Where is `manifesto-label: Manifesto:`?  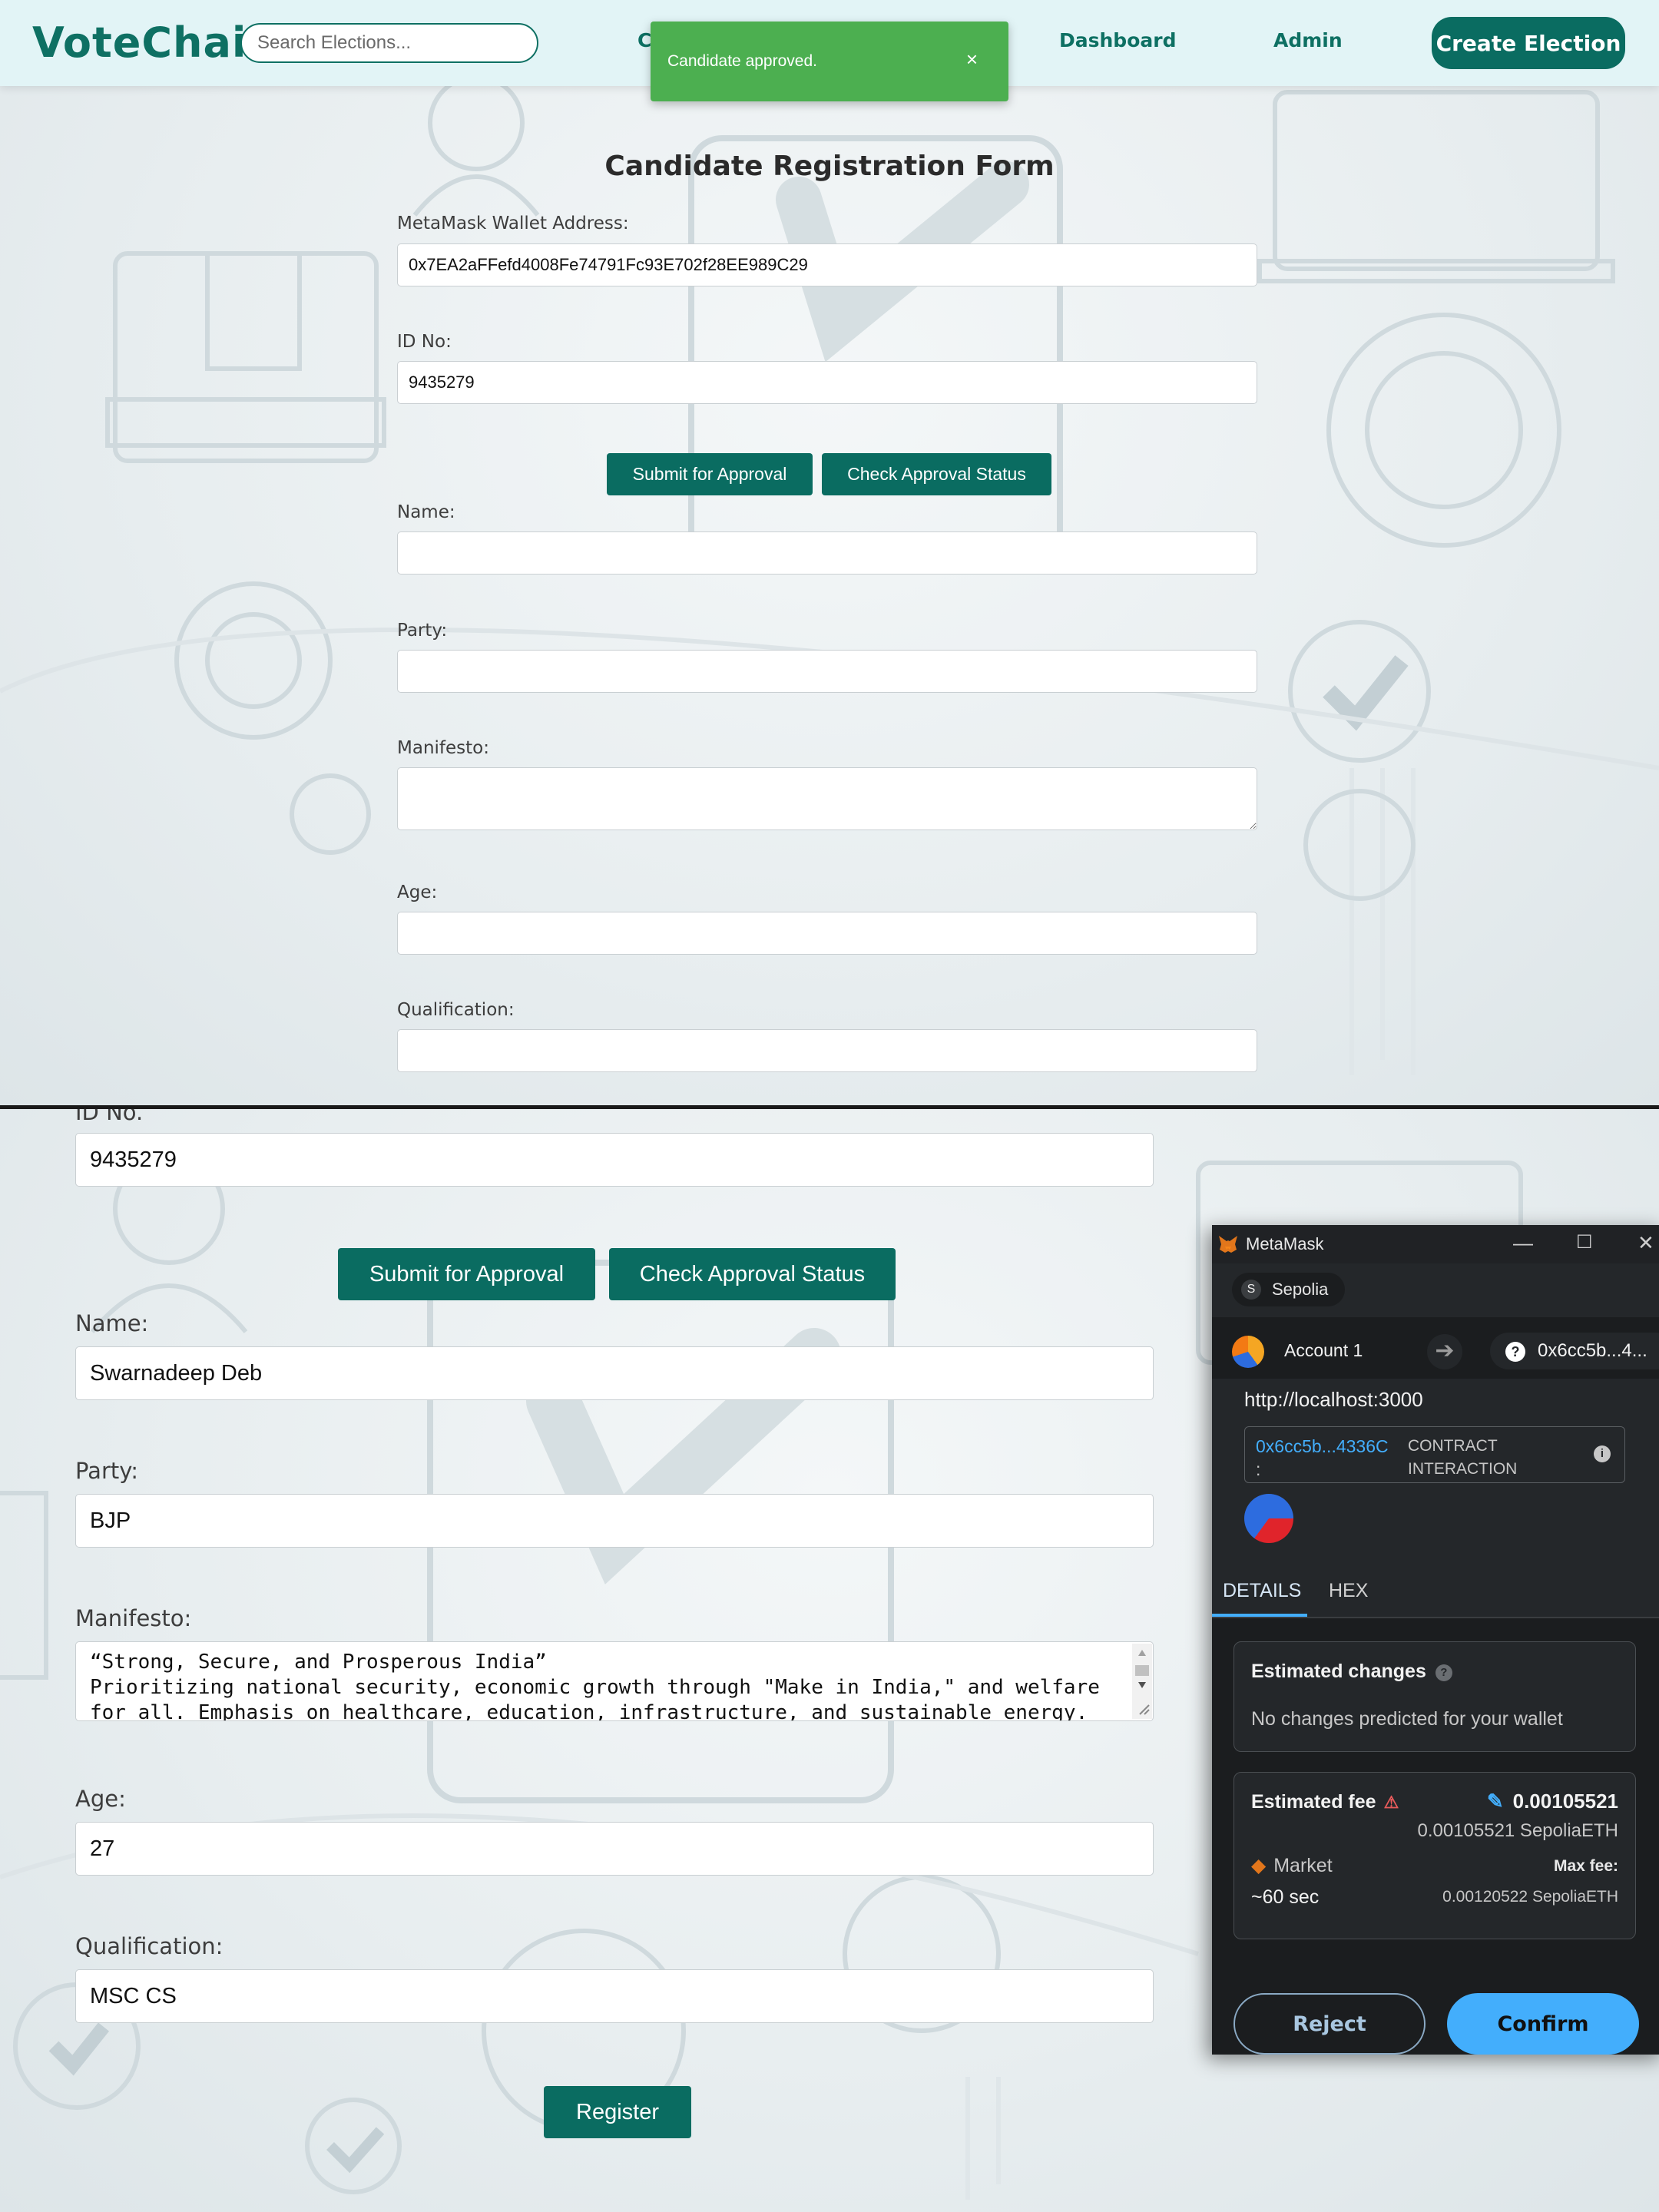
manifesto-label: Manifesto: is located at coordinates (443, 748).